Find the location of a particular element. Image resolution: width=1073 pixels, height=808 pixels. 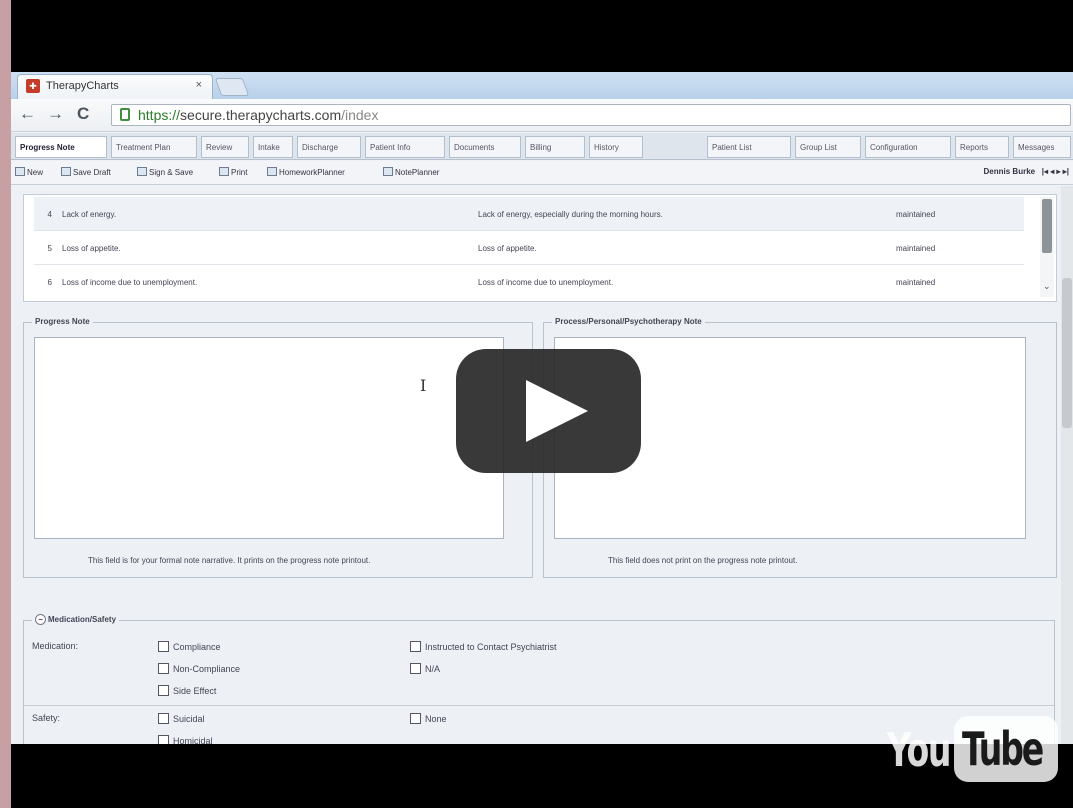

tab-messages: Messages is located at coordinates (1042, 147).